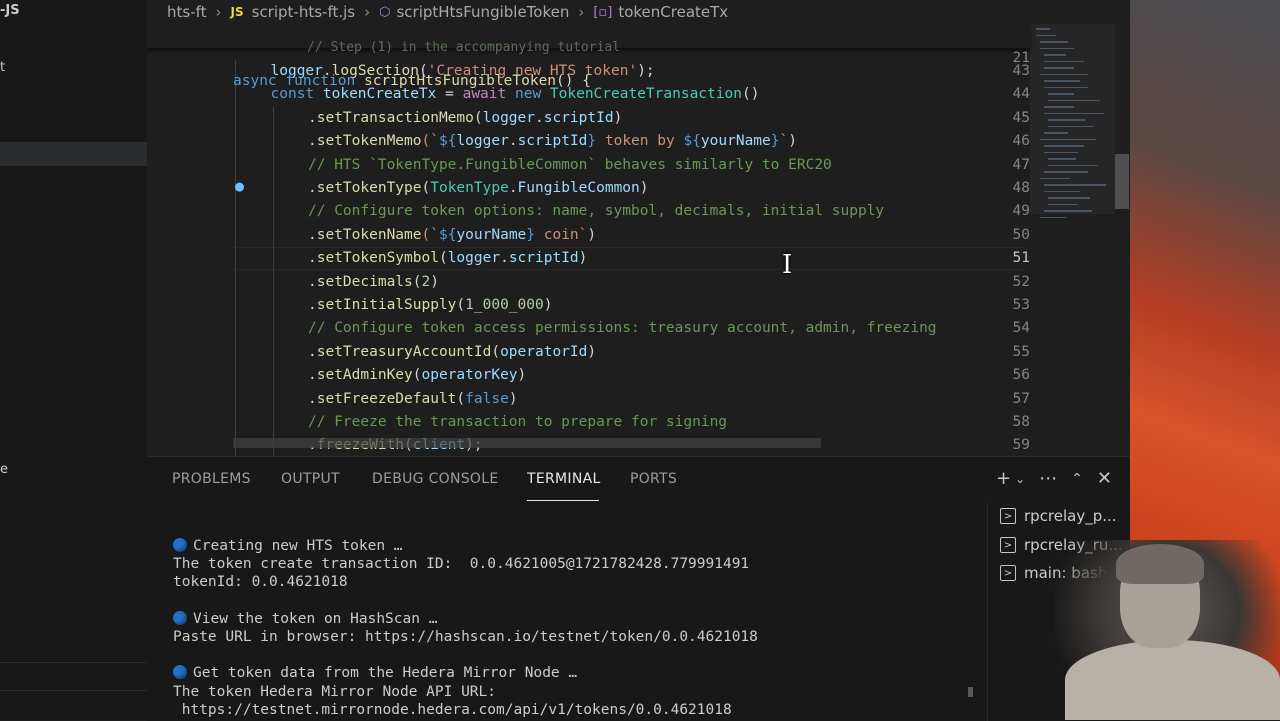  I want to click on code-line: 56 .setAdminKey(operatorKey), so click(588, 376).